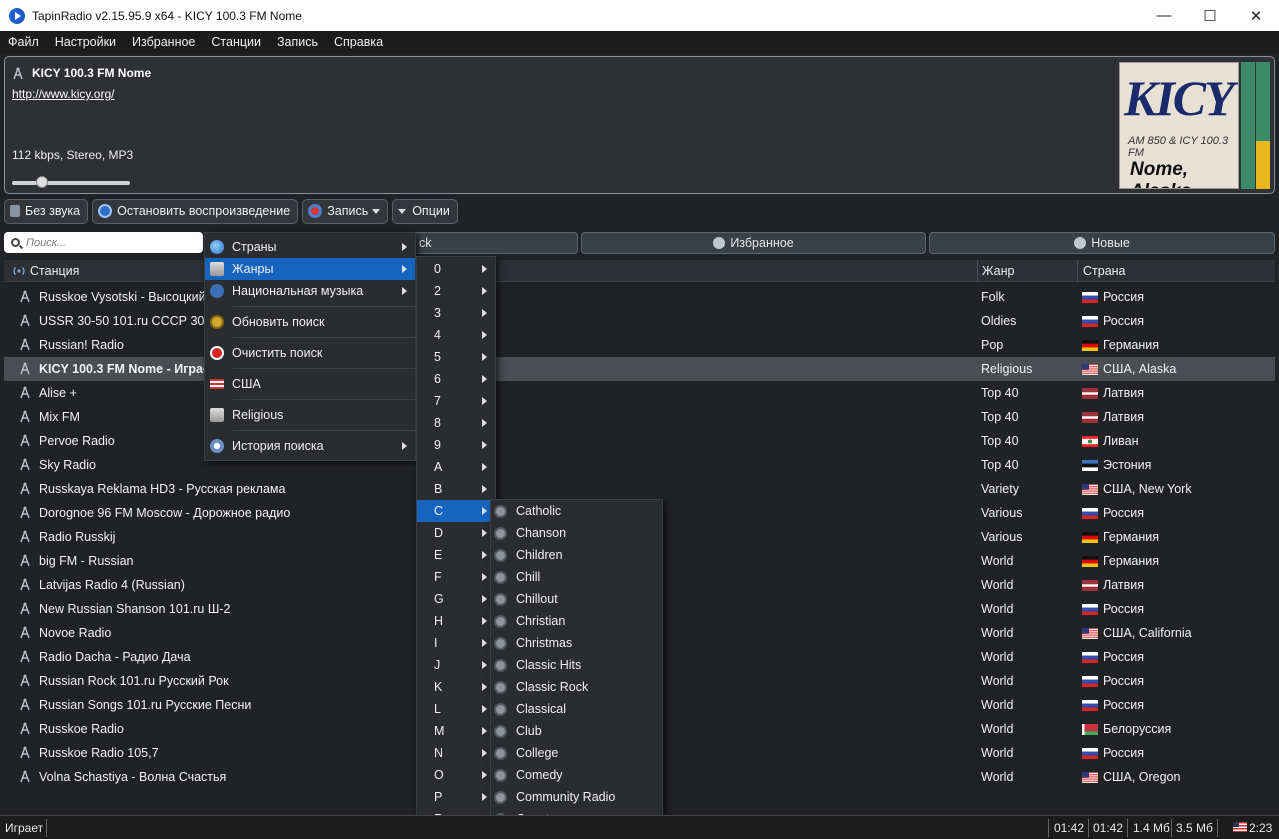  Describe the element at coordinates (576, 797) in the screenshot. I see `genre-item: Community Radio` at that location.